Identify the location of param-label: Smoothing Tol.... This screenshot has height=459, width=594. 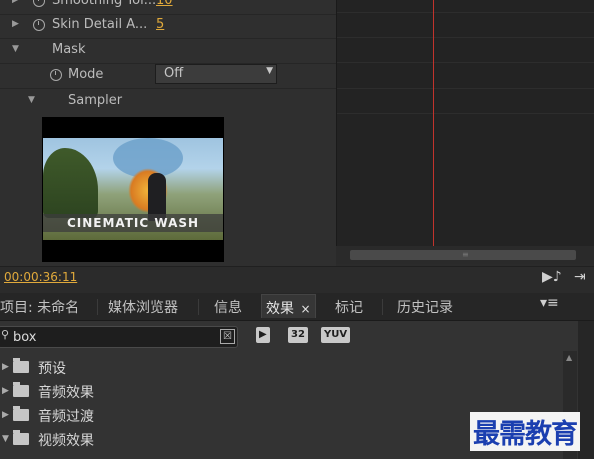
(104, 4).